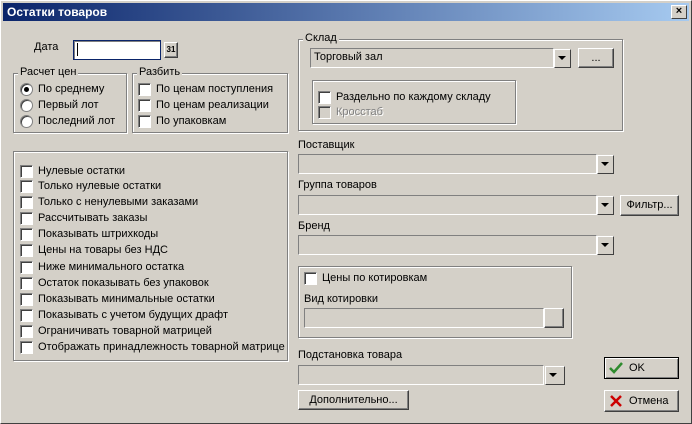 The image size is (692, 424). Describe the element at coordinates (111, 267) in the screenshot. I see `checkbox-label: Ниже минимального остатка` at that location.